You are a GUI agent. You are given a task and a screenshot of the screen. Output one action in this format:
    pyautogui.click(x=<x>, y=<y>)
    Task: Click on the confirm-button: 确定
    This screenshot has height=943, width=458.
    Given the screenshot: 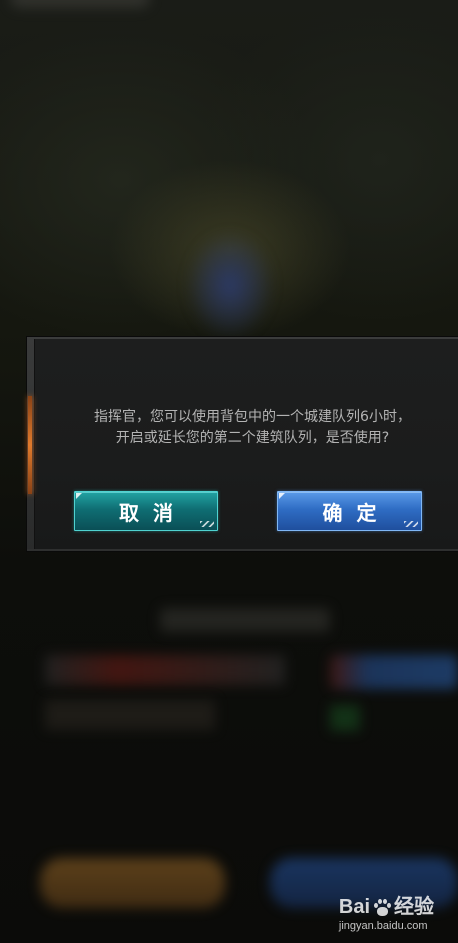 What is the action you would take?
    pyautogui.click(x=349, y=511)
    